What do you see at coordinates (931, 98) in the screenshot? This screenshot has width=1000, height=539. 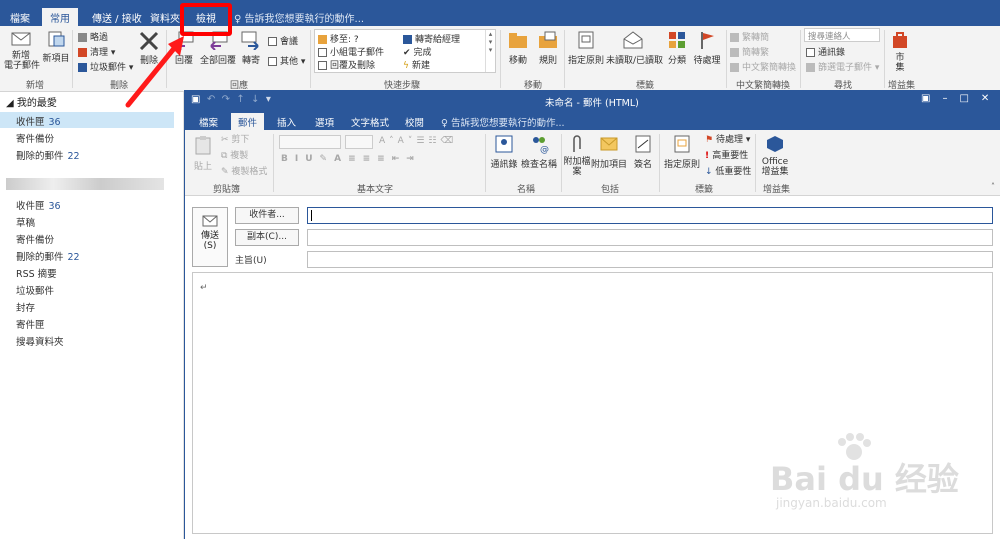 I see `ribbon-display-icon: ▣` at bounding box center [931, 98].